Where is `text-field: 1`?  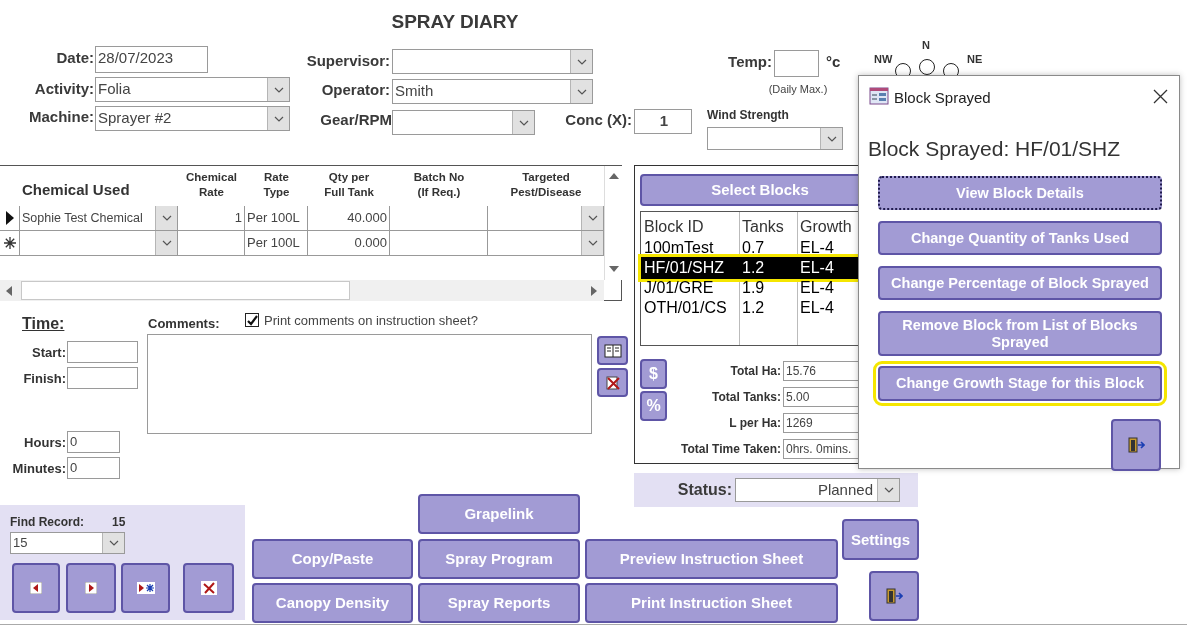
text-field: 1 is located at coordinates (663, 121).